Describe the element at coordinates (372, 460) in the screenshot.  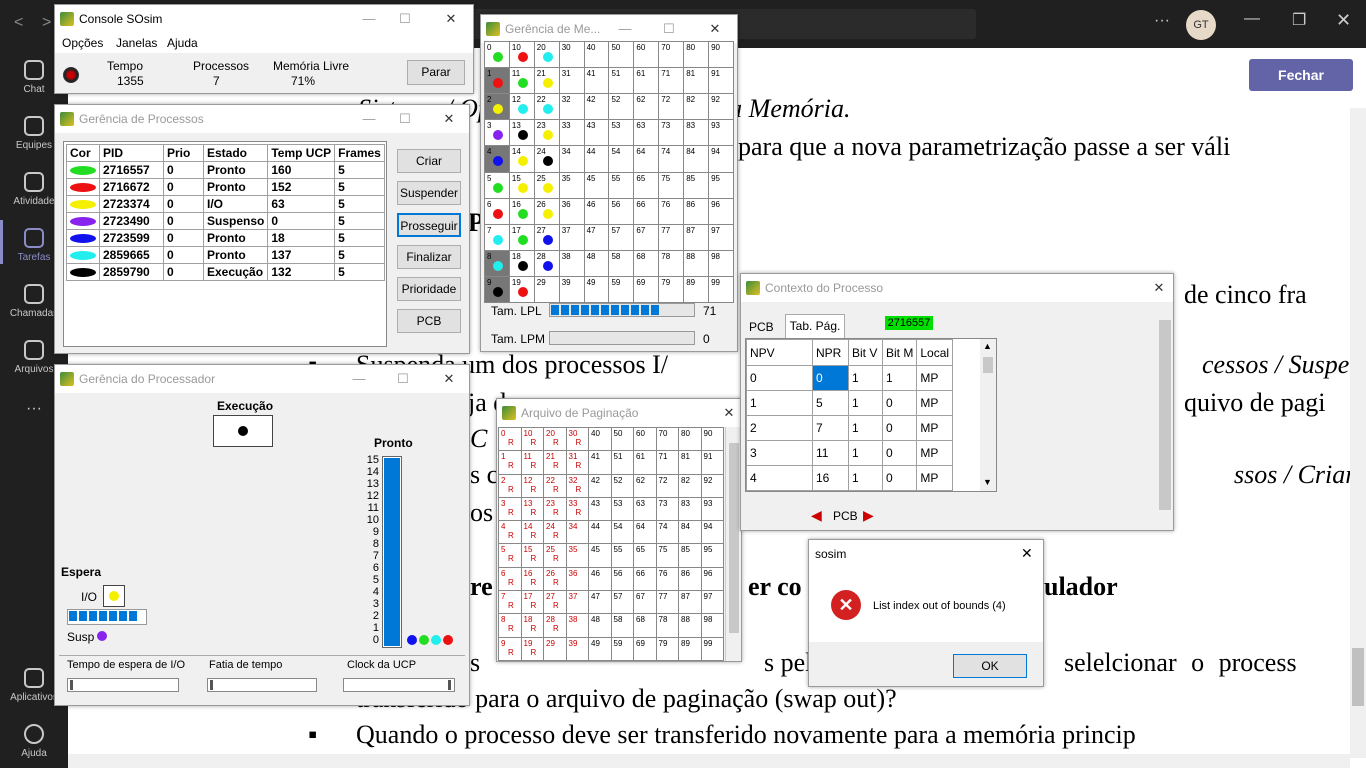
I see `ready-scale-tick: 15` at that location.